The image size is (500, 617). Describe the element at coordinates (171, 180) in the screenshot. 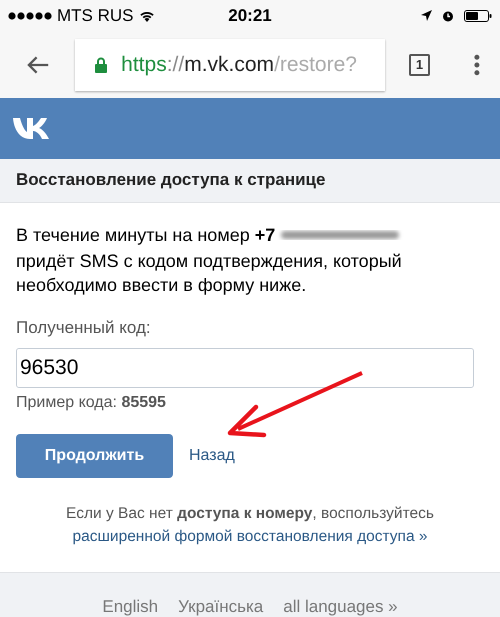

I see `section-title: Восстановление доступа к странице` at that location.